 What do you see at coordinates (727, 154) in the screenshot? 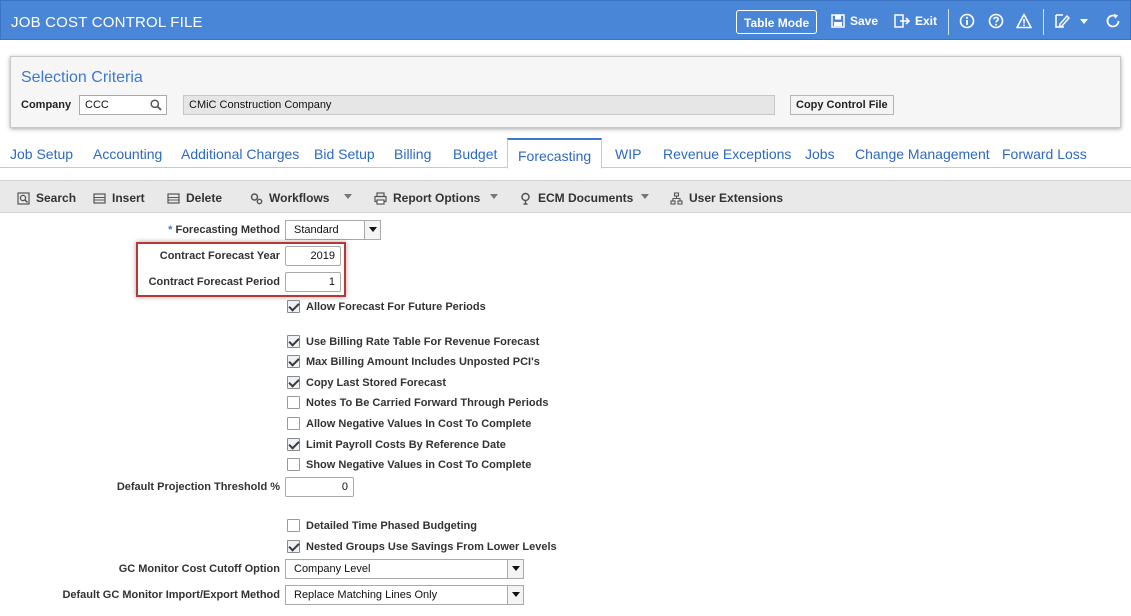
I see `tab-revenue-exceptions: Revenue Exceptions` at bounding box center [727, 154].